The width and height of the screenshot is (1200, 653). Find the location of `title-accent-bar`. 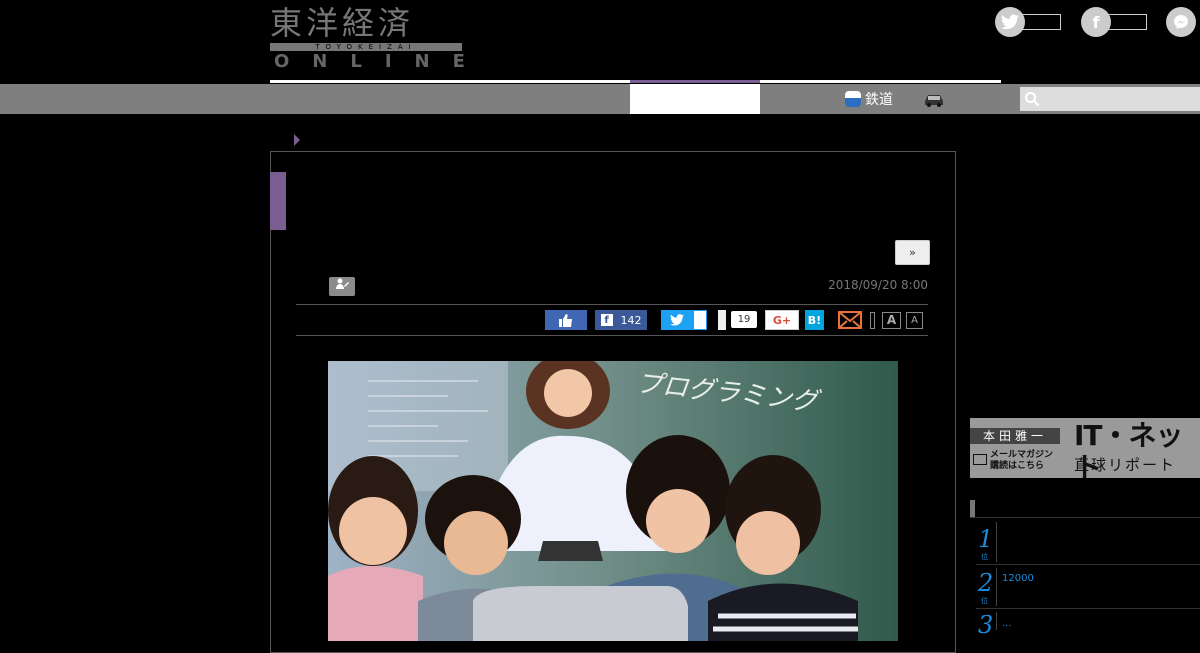

title-accent-bar is located at coordinates (278, 201).